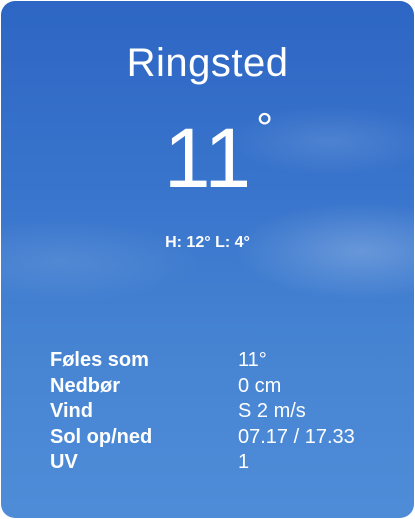 The width and height of the screenshot is (415, 519). Describe the element at coordinates (220, 438) in the screenshot. I see `detail-row-sunrise-sunset: Sol op/ned 07.17 / 17.33` at that location.